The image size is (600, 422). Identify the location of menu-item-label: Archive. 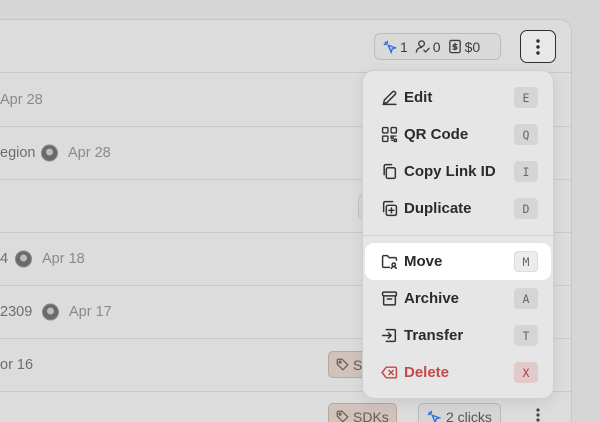
(432, 298).